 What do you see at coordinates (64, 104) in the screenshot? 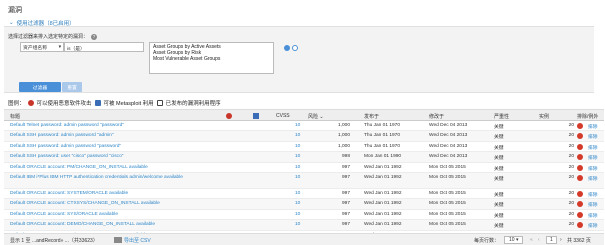
I see `legend-malware-text: 可以使用恶意软件攻击` at bounding box center [64, 104].